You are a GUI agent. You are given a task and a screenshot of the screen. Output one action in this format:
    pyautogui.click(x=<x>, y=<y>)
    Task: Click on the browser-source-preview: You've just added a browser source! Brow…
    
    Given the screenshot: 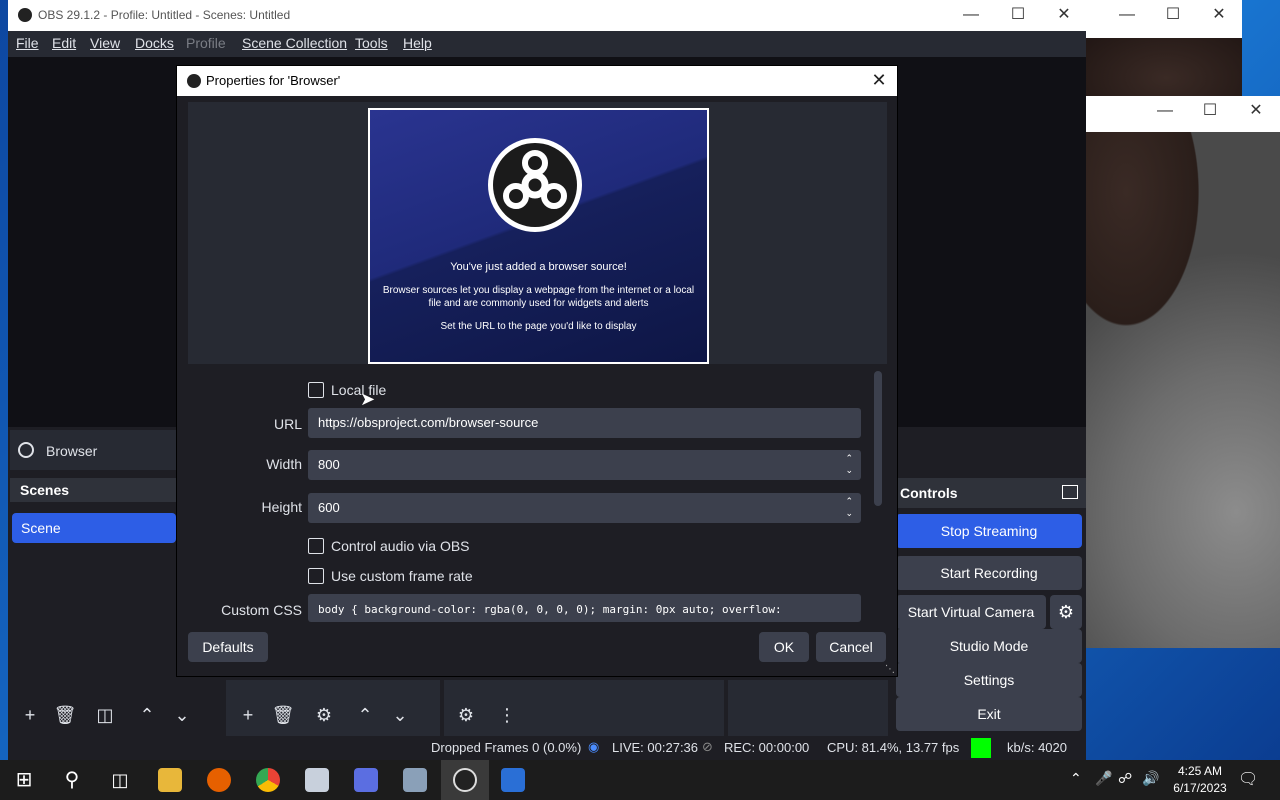 What is the action you would take?
    pyautogui.click(x=538, y=236)
    